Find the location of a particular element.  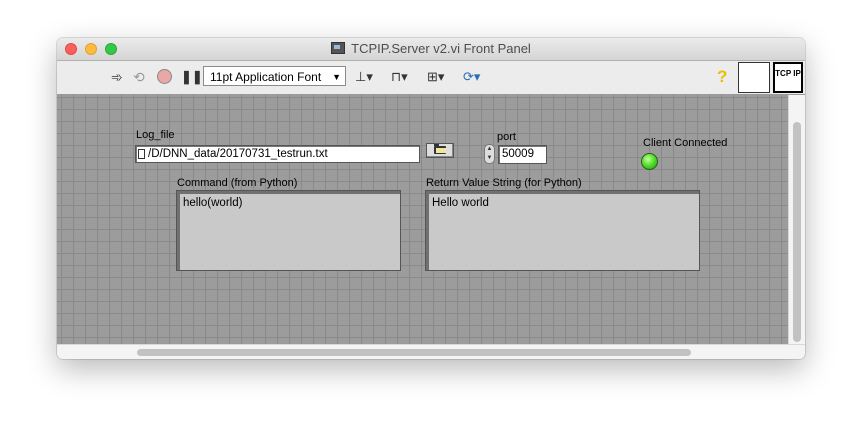

text-settings-value: 11pt Application Font is located at coordinates (266, 77).